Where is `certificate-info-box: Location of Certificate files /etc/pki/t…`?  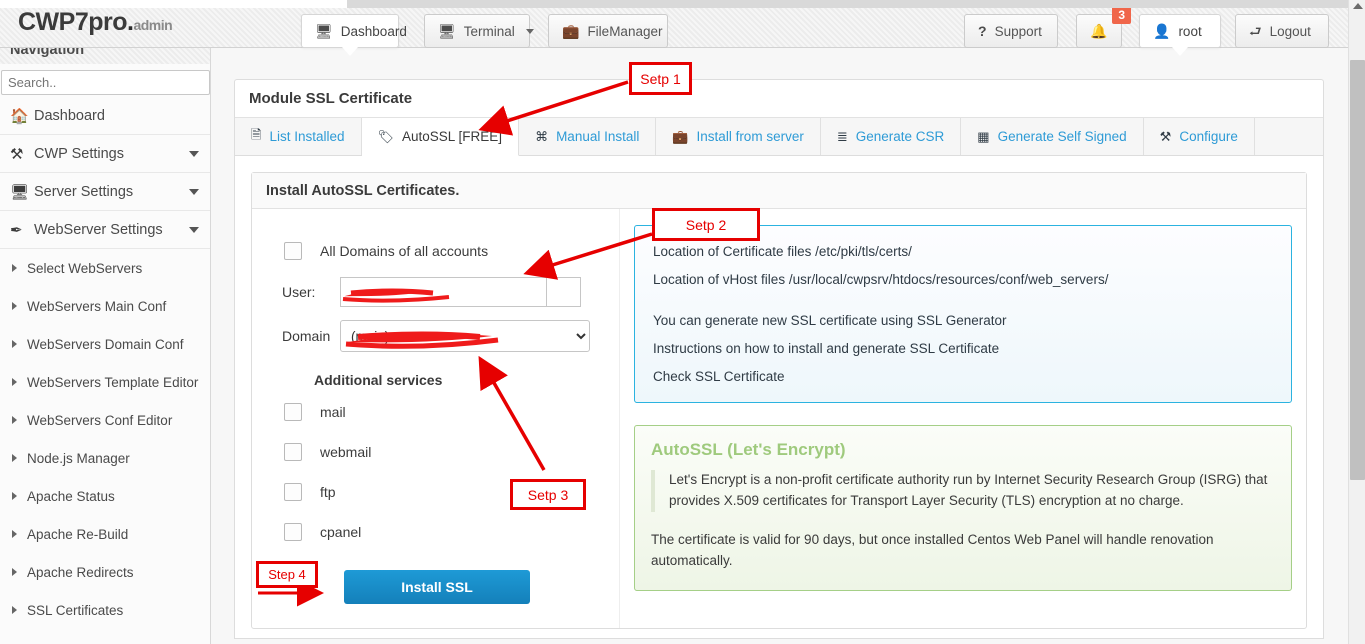
certificate-info-box: Location of Certificate files /etc/pki/t… is located at coordinates (963, 314).